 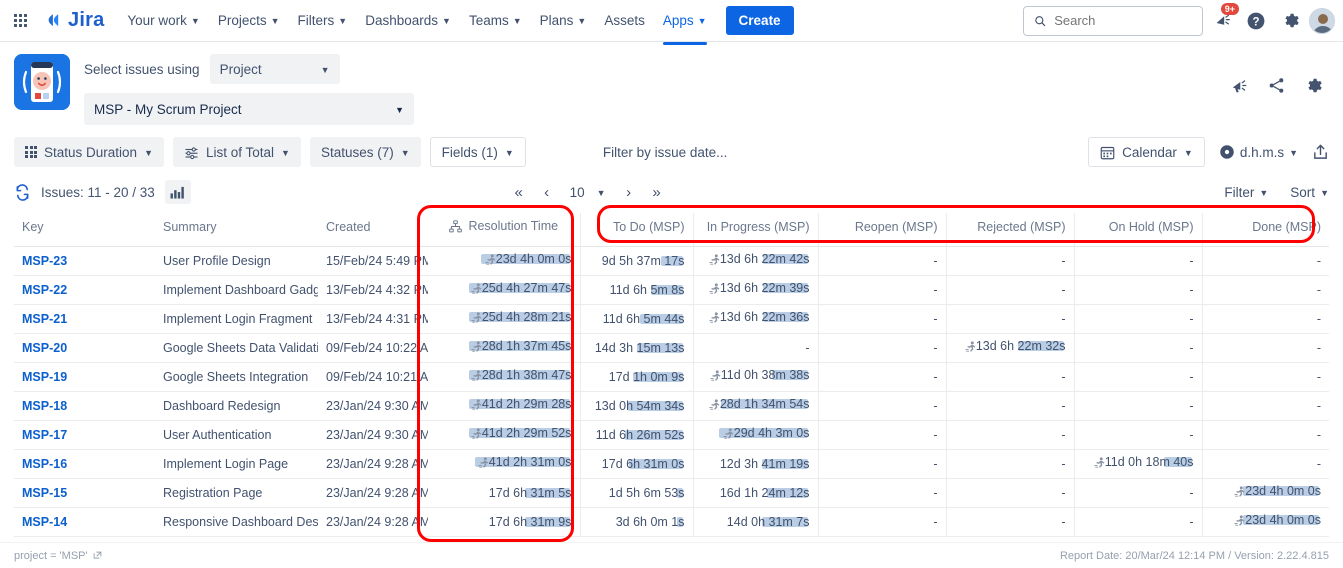 What do you see at coordinates (636, 435) in the screenshot?
I see `cell-todo: 11d 6h 26m 52s` at bounding box center [636, 435].